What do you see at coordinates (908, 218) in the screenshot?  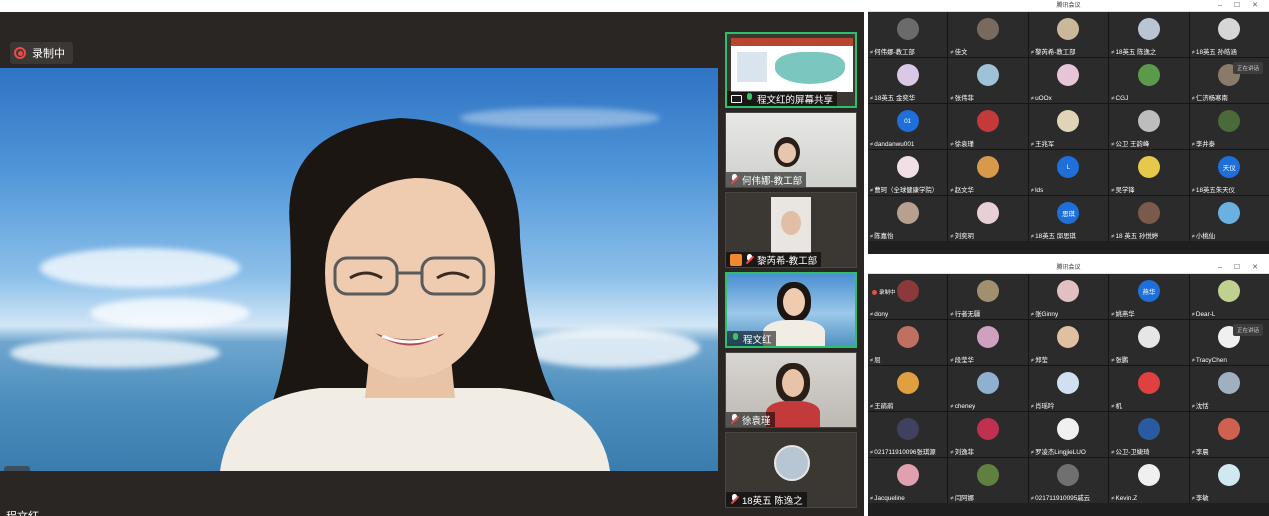 I see `participant-tile: 陈嘉怡` at bounding box center [908, 218].